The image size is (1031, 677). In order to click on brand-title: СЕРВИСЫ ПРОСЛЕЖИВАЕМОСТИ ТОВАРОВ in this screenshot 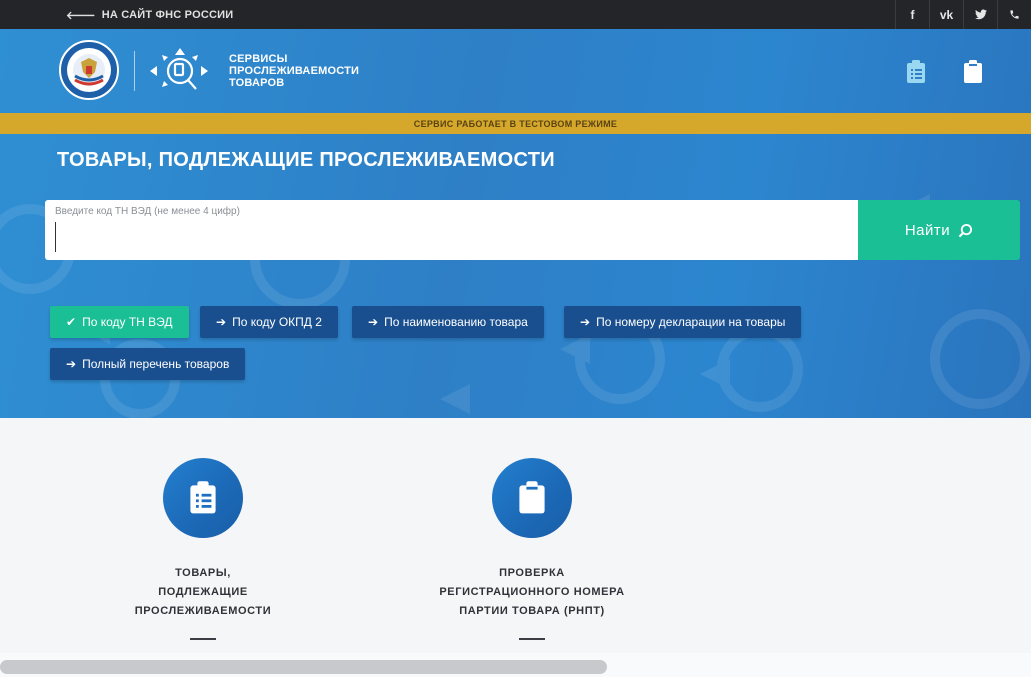, I will do `click(294, 71)`.